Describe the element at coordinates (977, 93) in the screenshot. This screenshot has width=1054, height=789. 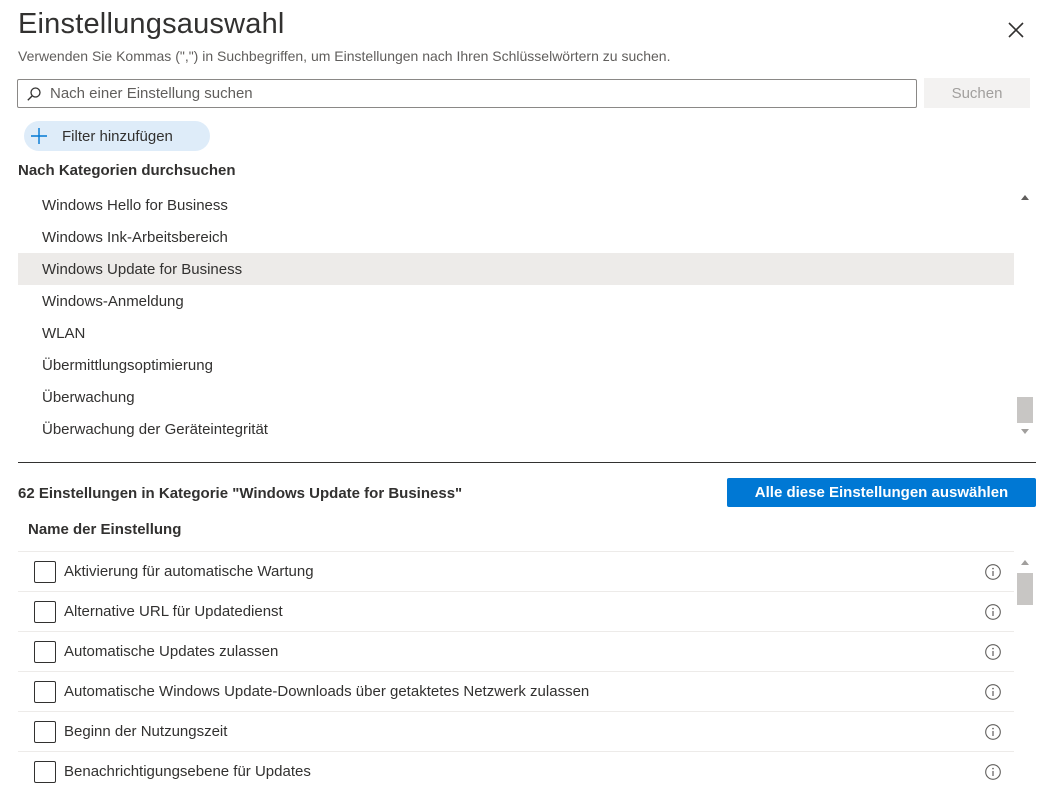
I see `search-button: Suchen` at that location.